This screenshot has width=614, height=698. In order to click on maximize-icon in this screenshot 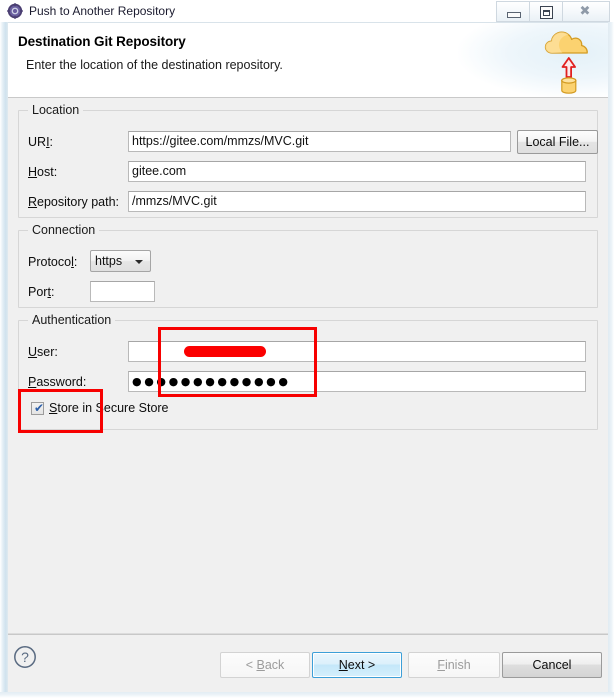, I will do `click(546, 12)`.